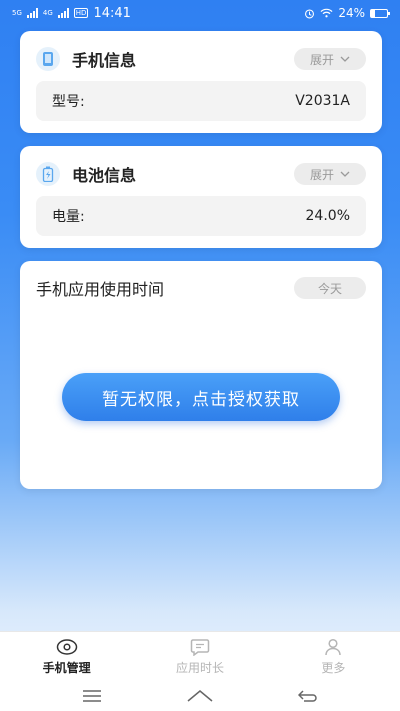  Describe the element at coordinates (66, 646) in the screenshot. I see `eye-icon` at that location.